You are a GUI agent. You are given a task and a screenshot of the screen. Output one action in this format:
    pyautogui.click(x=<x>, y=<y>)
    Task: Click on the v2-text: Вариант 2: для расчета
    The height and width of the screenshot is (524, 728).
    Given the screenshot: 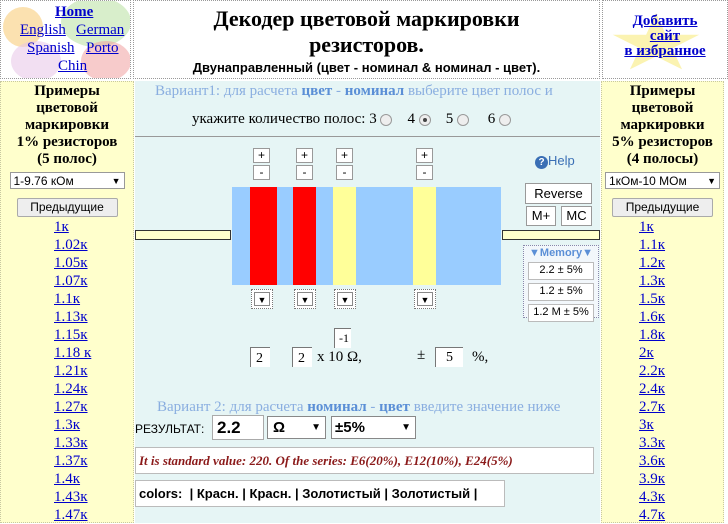 What is the action you would take?
    pyautogui.click(x=232, y=407)
    